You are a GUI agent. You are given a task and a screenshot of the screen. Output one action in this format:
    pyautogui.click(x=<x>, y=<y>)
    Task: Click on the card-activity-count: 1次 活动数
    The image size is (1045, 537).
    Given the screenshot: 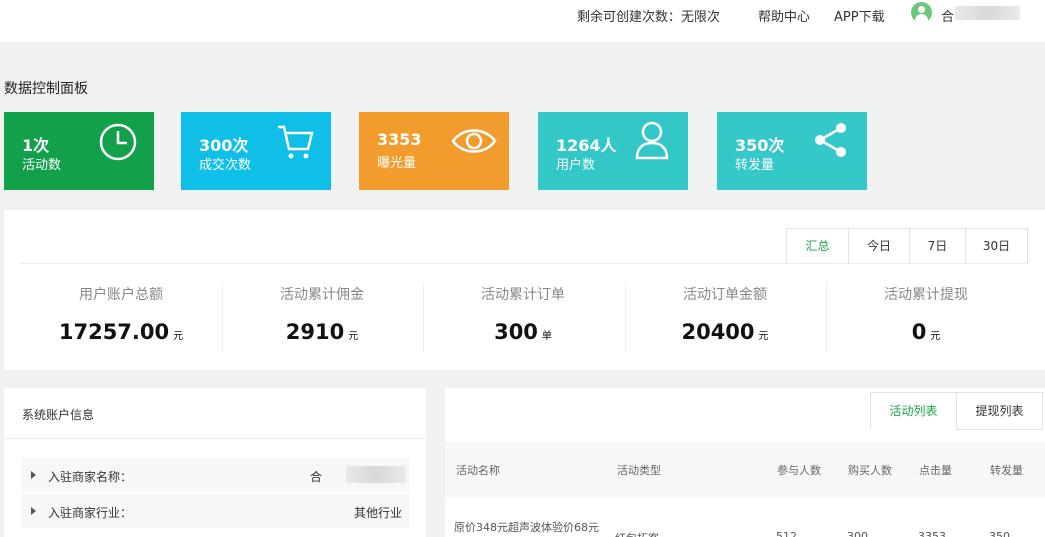 What is the action you would take?
    pyautogui.click(x=79, y=151)
    